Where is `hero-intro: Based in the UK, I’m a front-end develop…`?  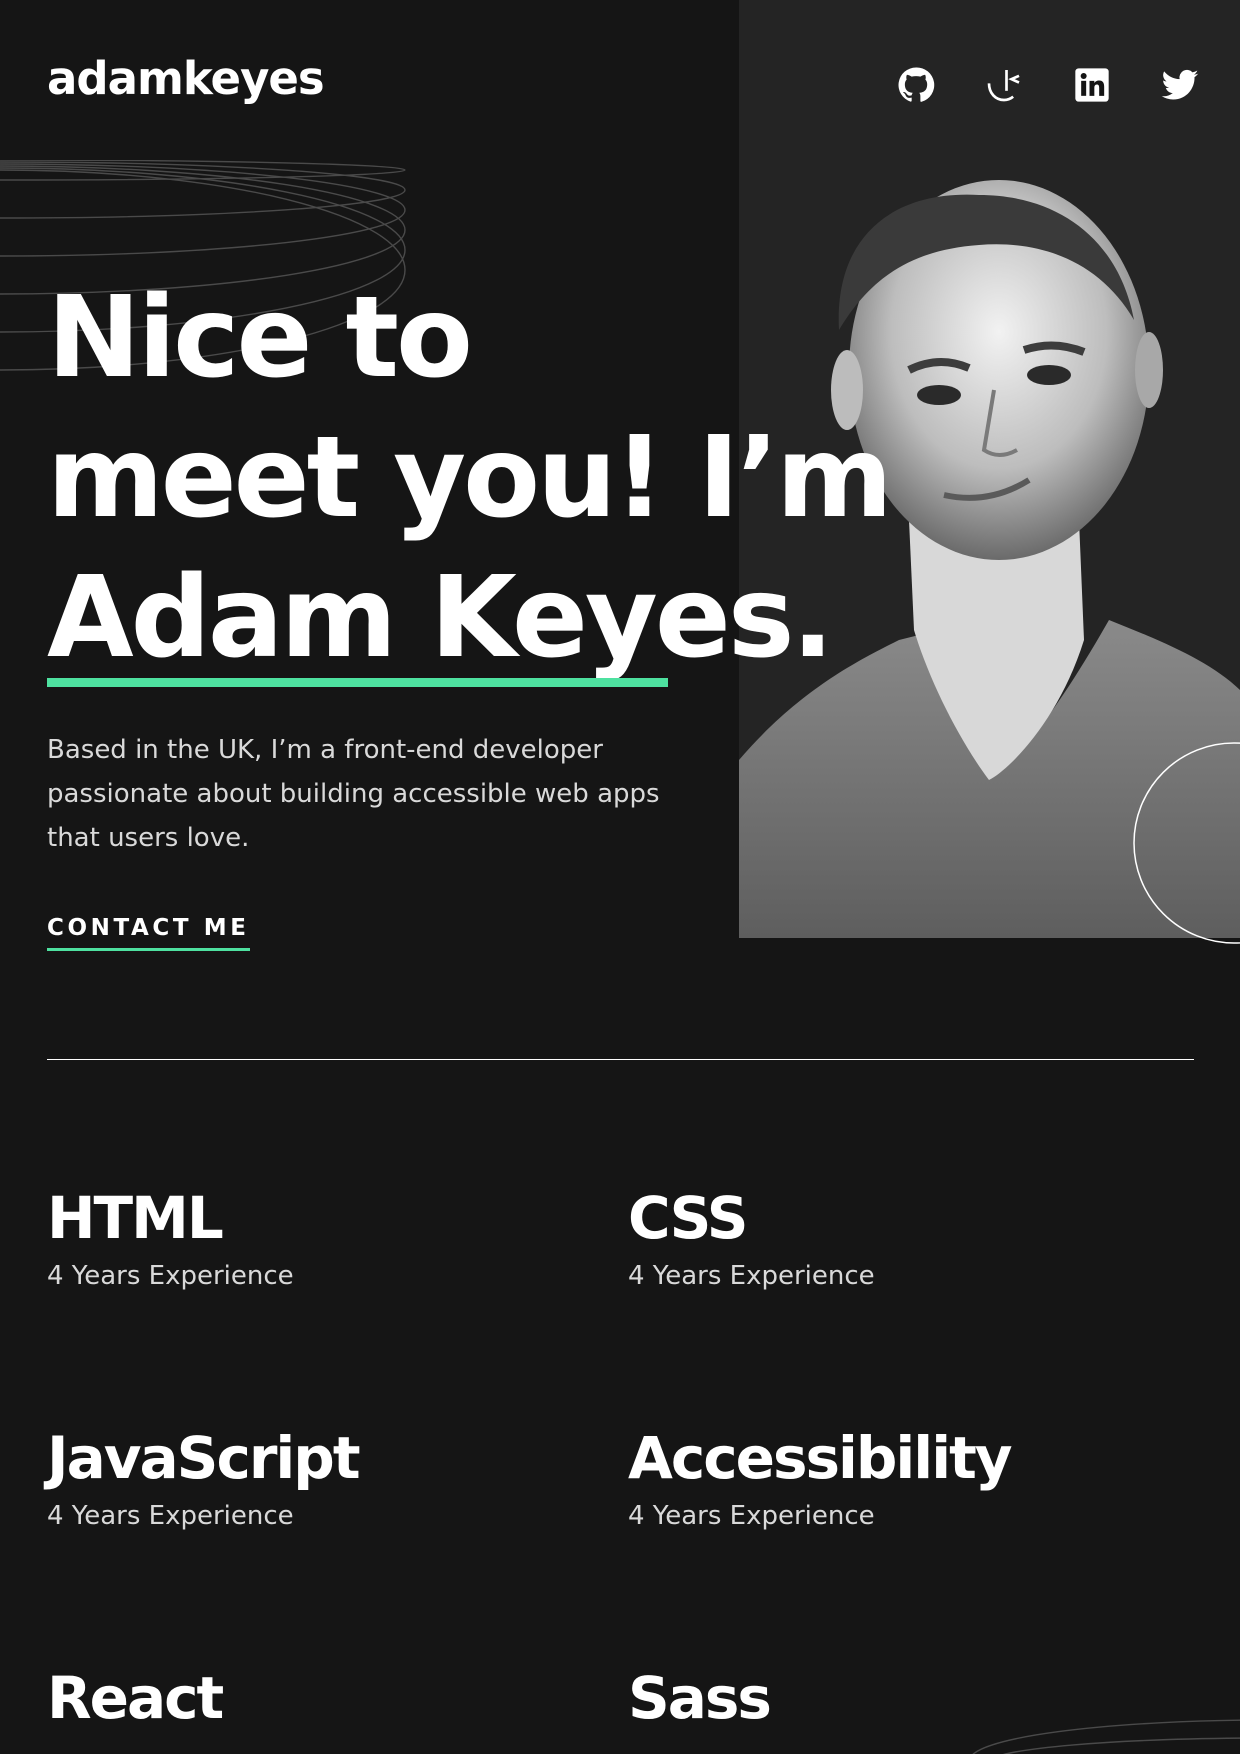 hero-intro: Based in the UK, I’m a front-end develop… is located at coordinates (353, 794).